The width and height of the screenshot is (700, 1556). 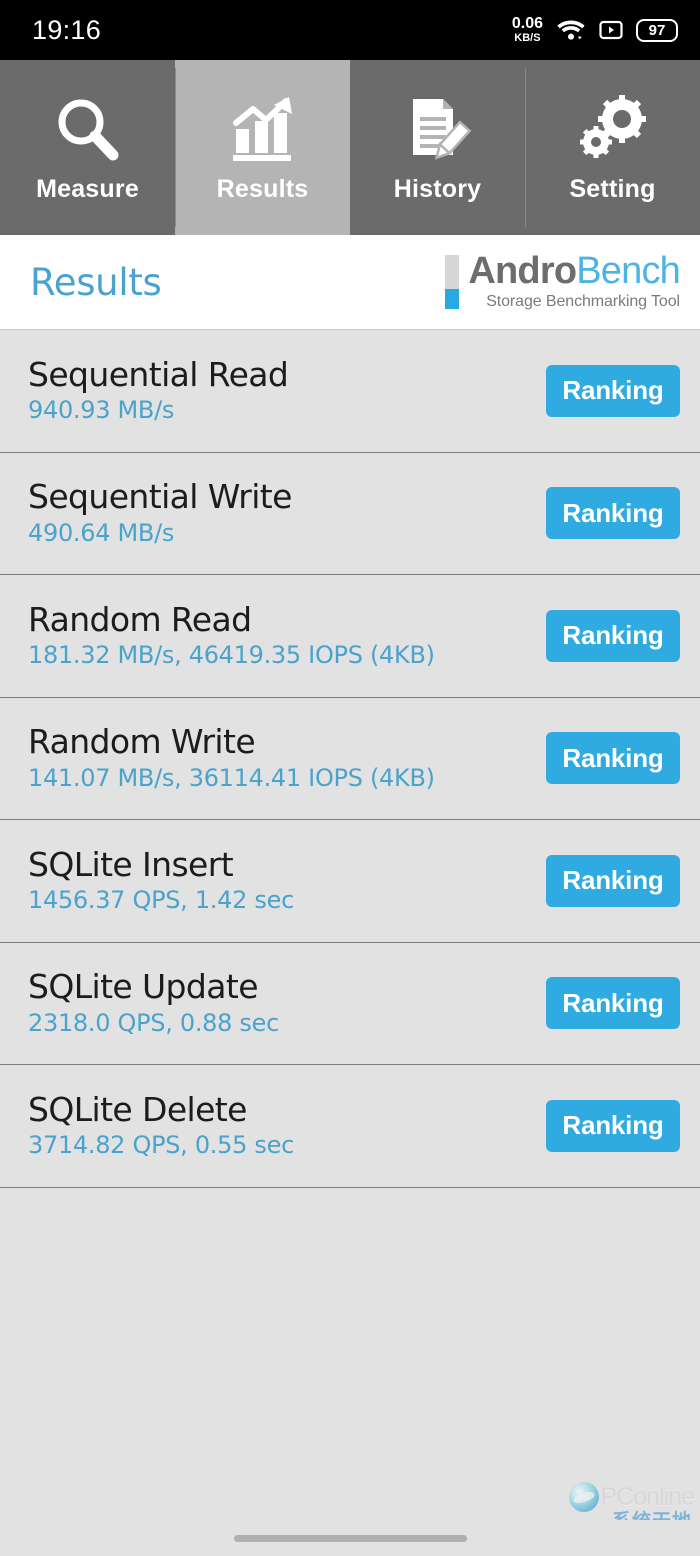 I want to click on tab-measure: Measure, so click(x=87, y=147).